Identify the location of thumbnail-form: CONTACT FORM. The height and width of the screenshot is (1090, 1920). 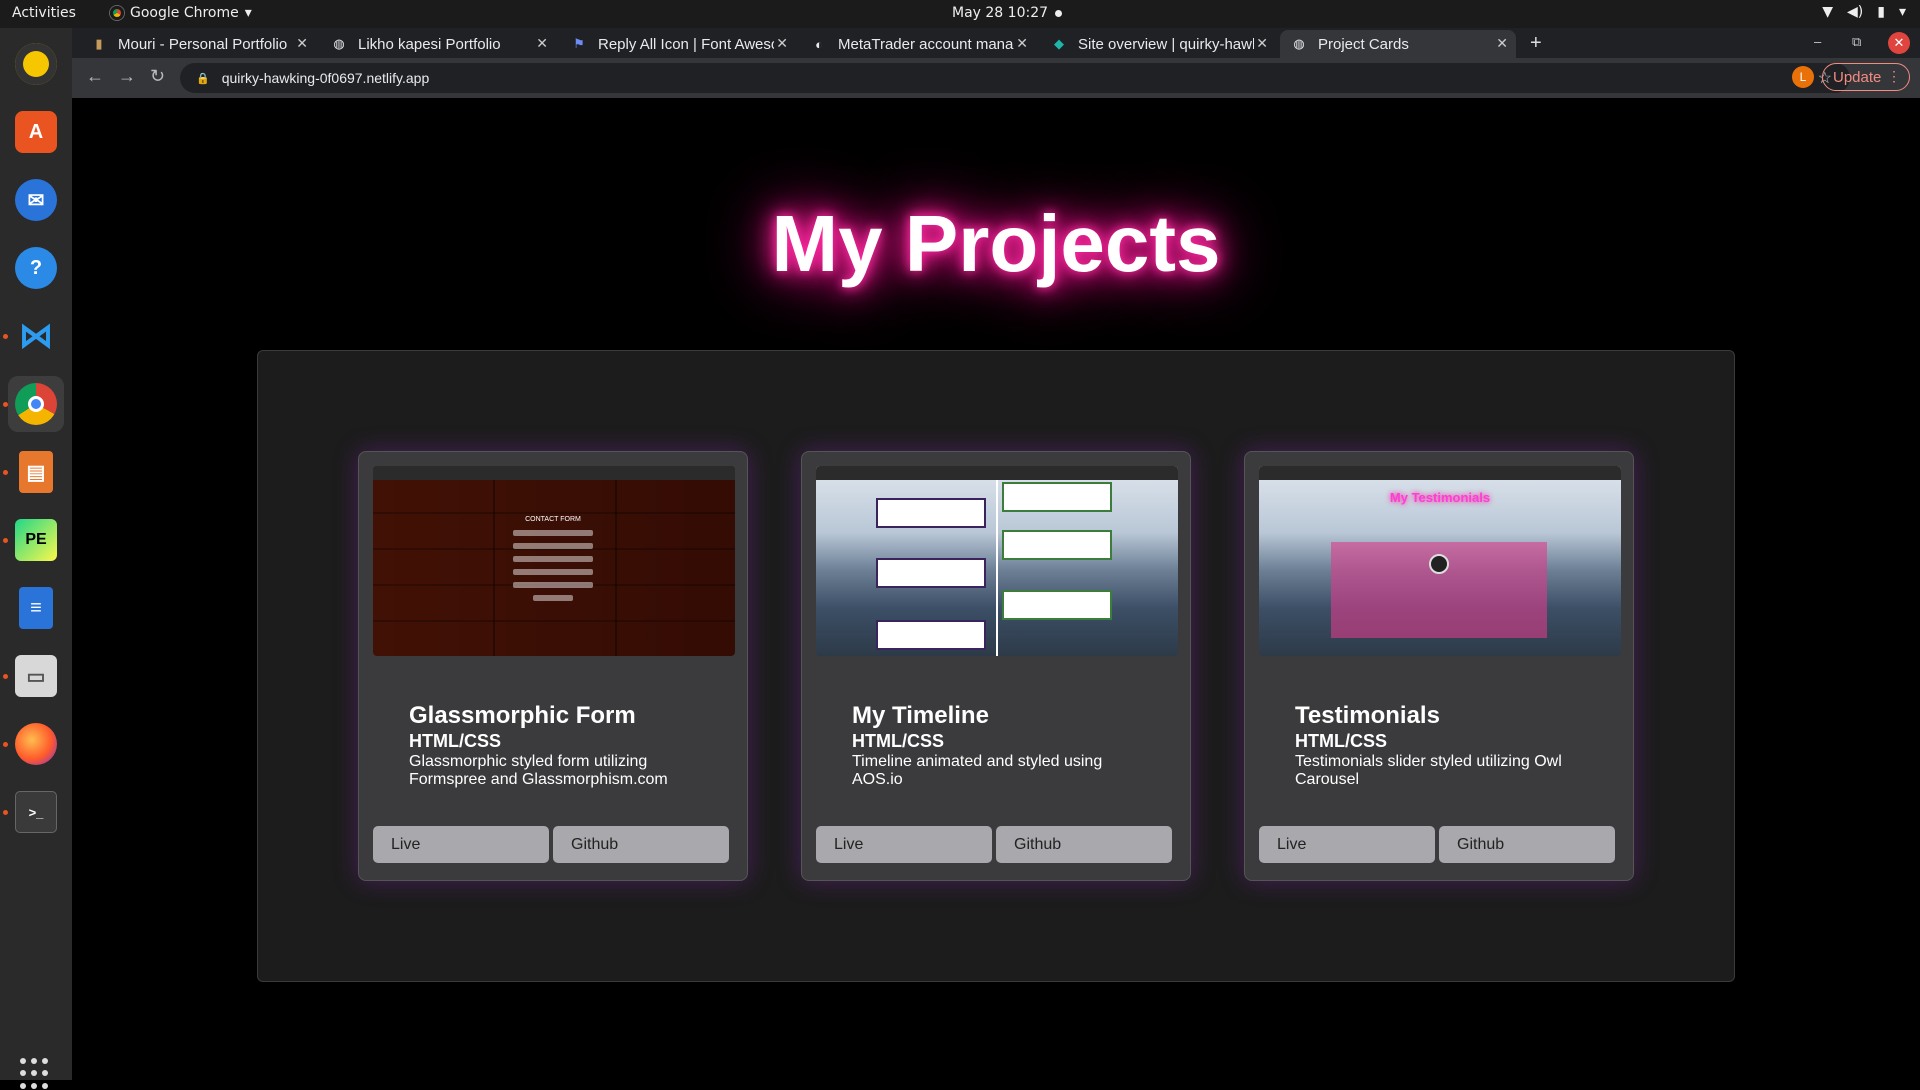
(553, 576).